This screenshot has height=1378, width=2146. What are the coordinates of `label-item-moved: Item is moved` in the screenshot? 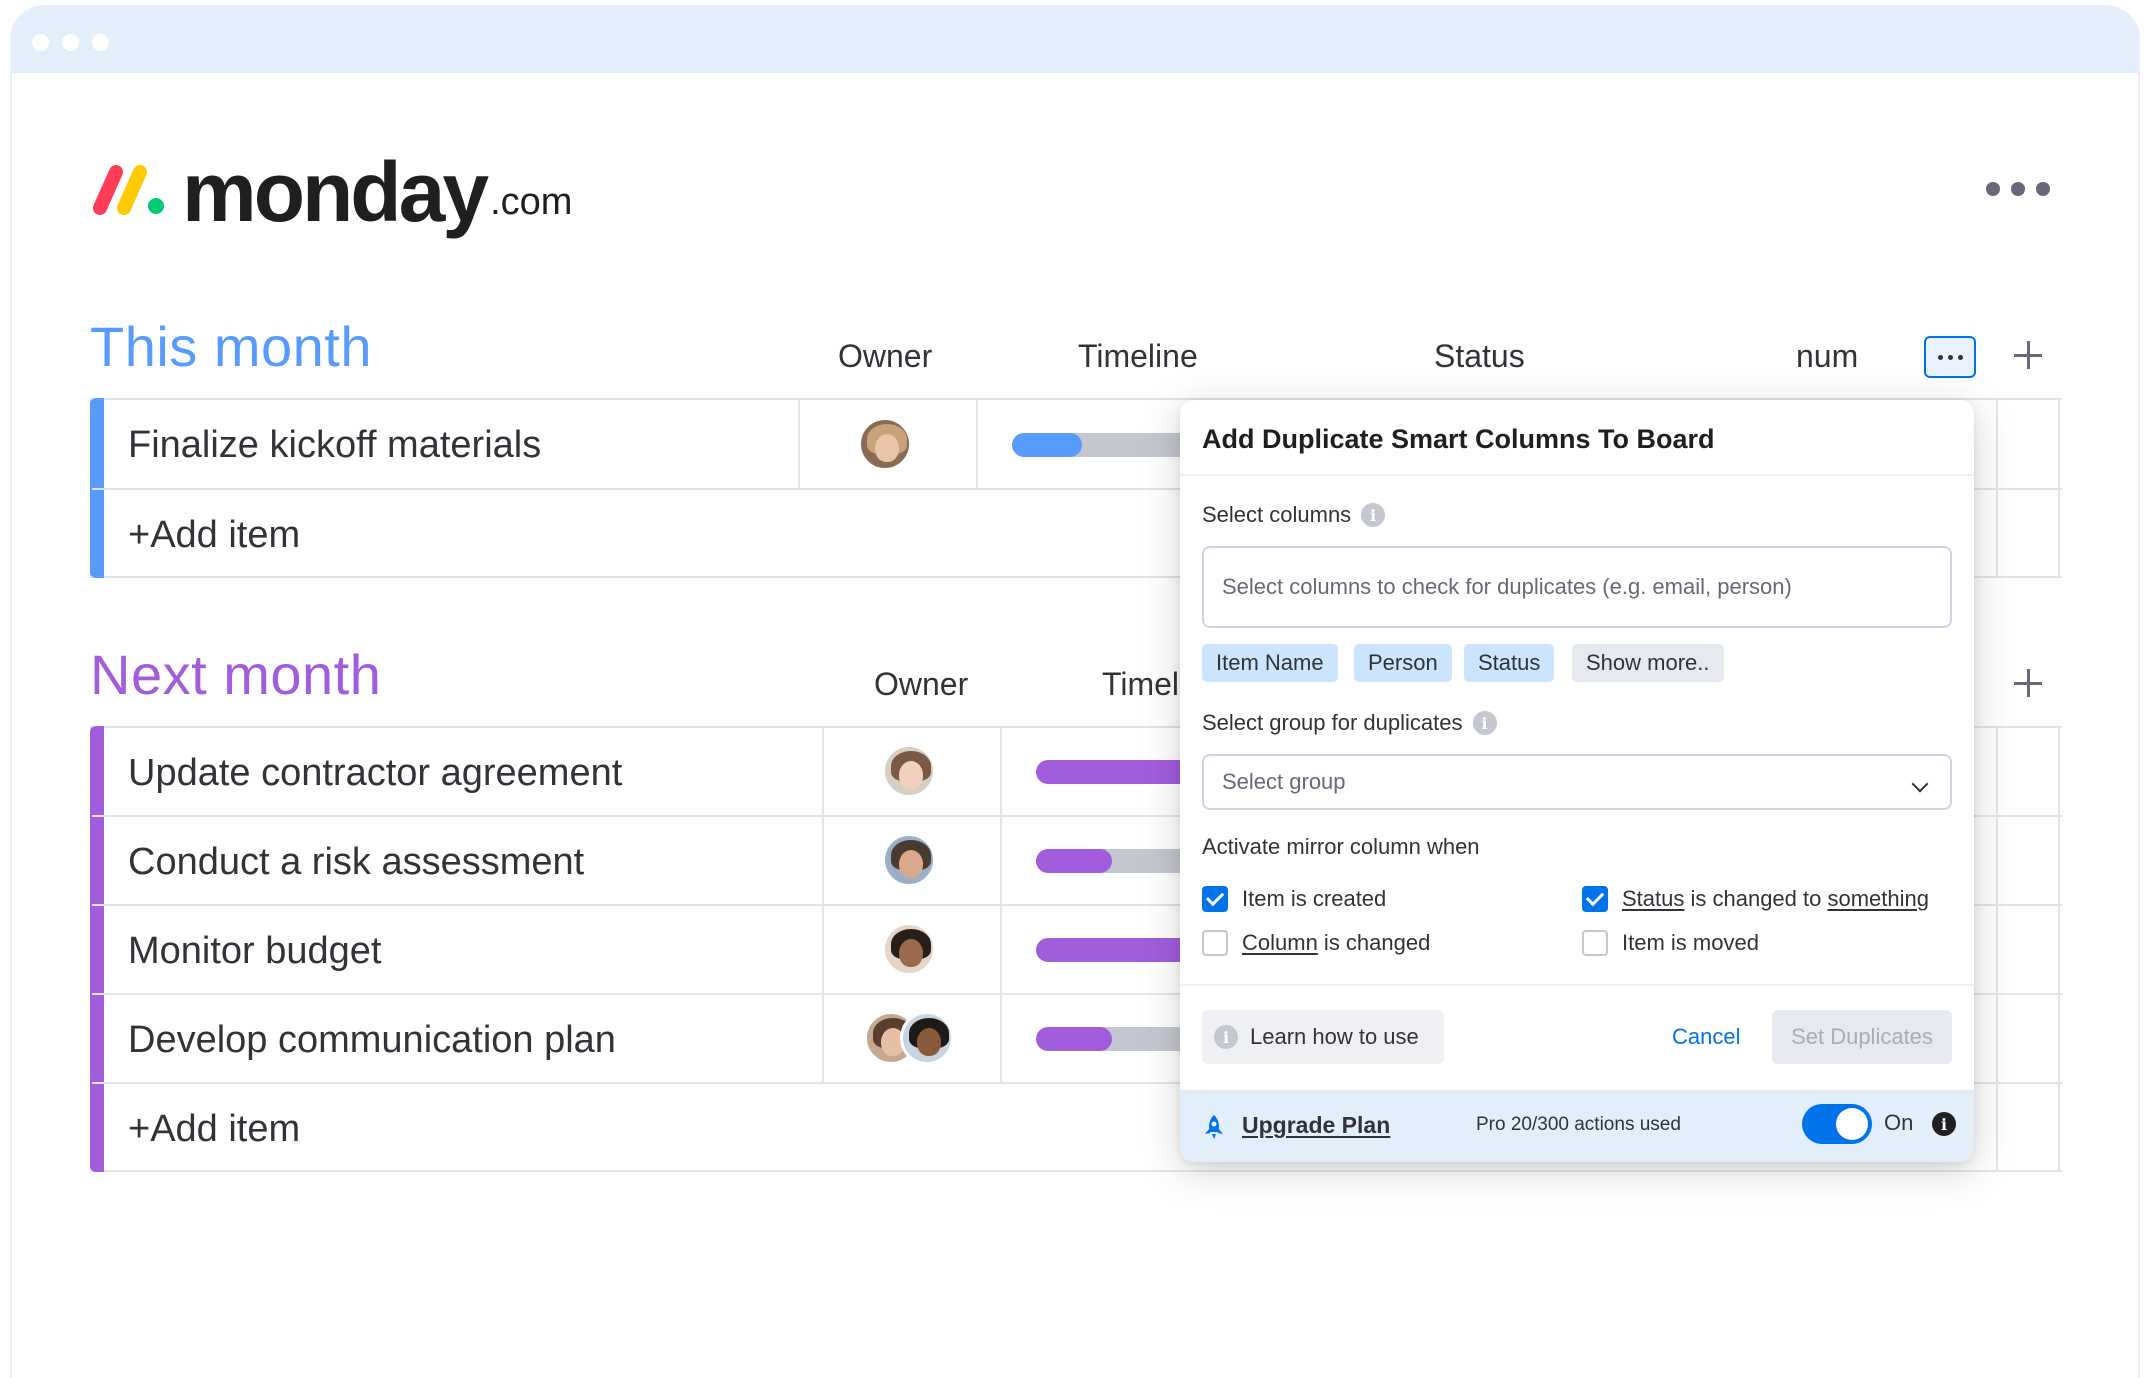 It's located at (1690, 942).